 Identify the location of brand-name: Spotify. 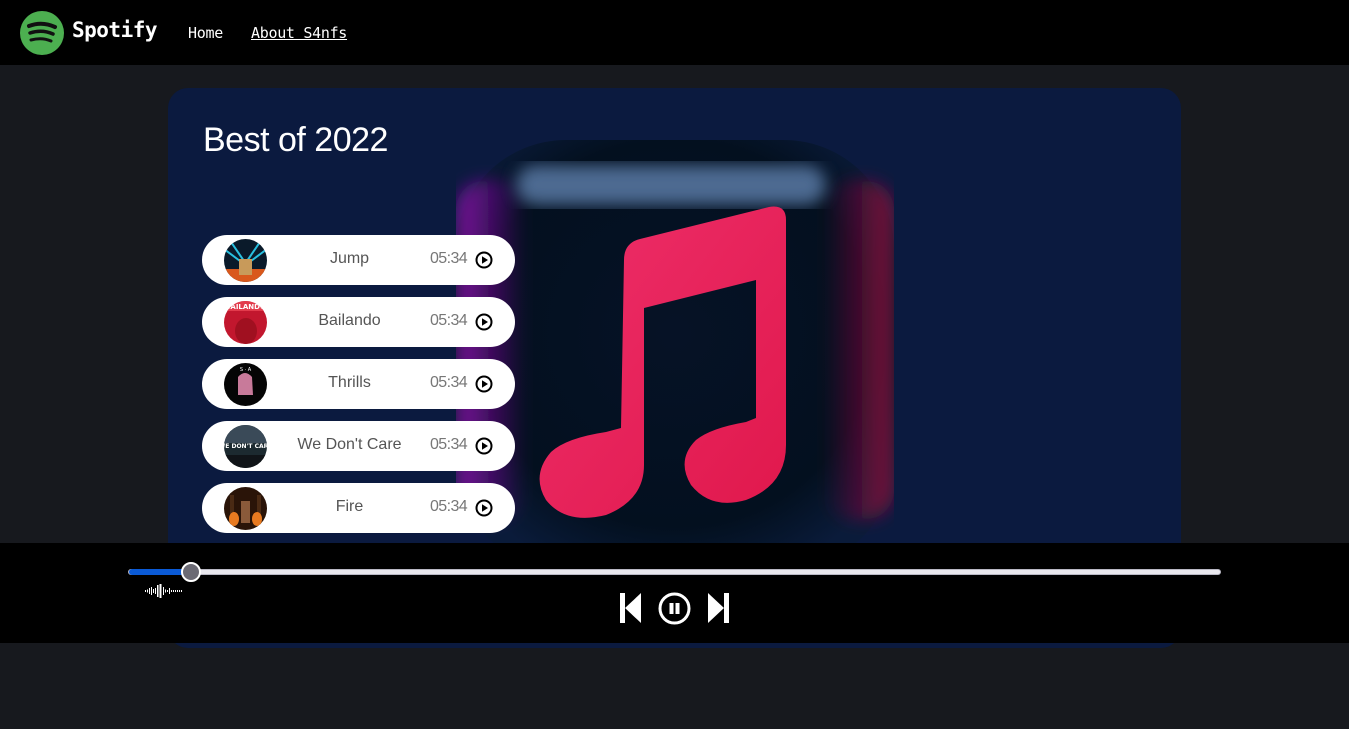
(115, 30).